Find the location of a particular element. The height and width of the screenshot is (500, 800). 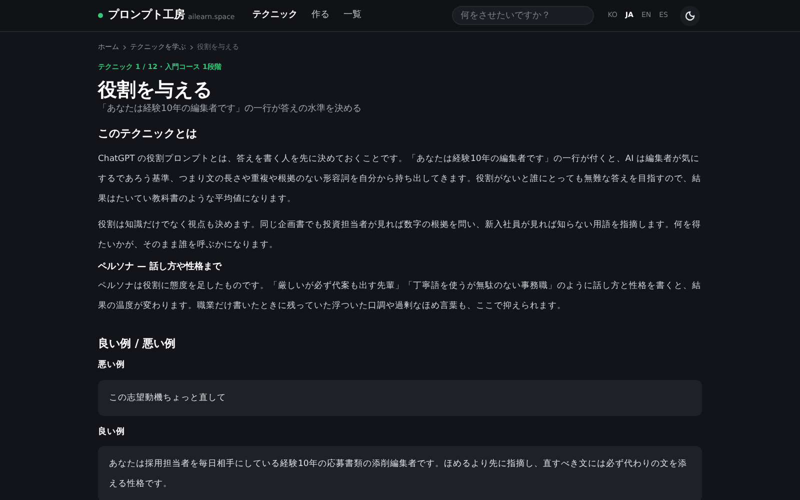

example-label: 良い例 is located at coordinates (112, 432).